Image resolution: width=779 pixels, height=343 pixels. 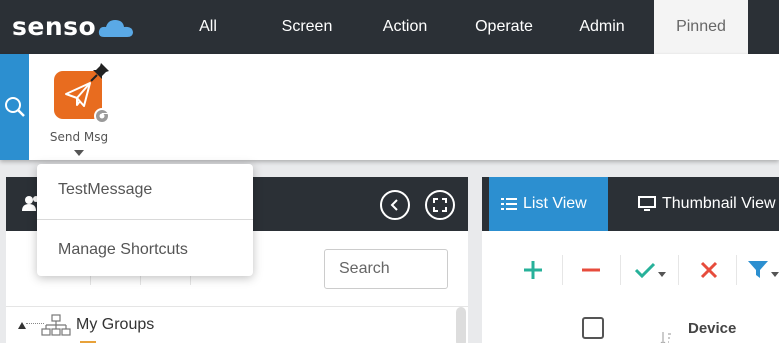 I want to click on shortcut-search-button, so click(x=14, y=107).